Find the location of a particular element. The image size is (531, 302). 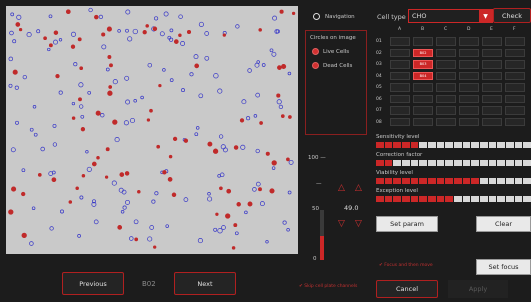

dead-cells-radio is located at coordinates (315, 65).